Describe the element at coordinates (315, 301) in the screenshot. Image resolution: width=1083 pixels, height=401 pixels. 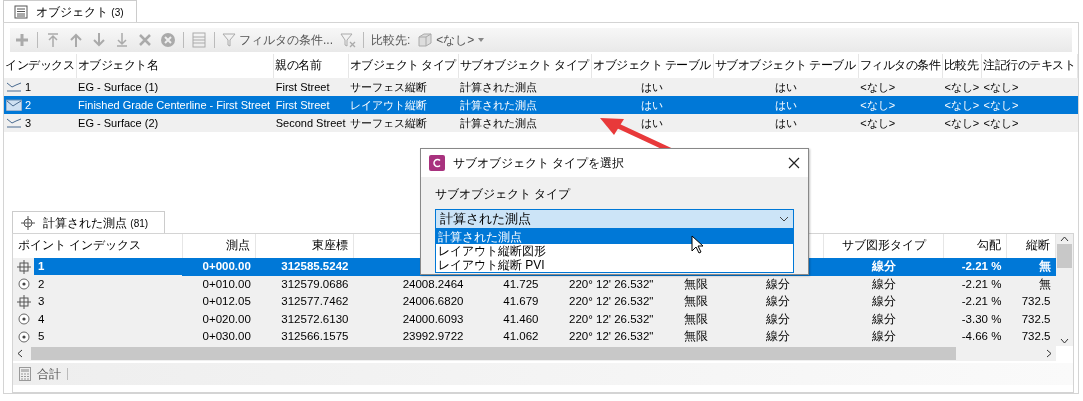
I see `table-cell: 312577.7462` at that location.